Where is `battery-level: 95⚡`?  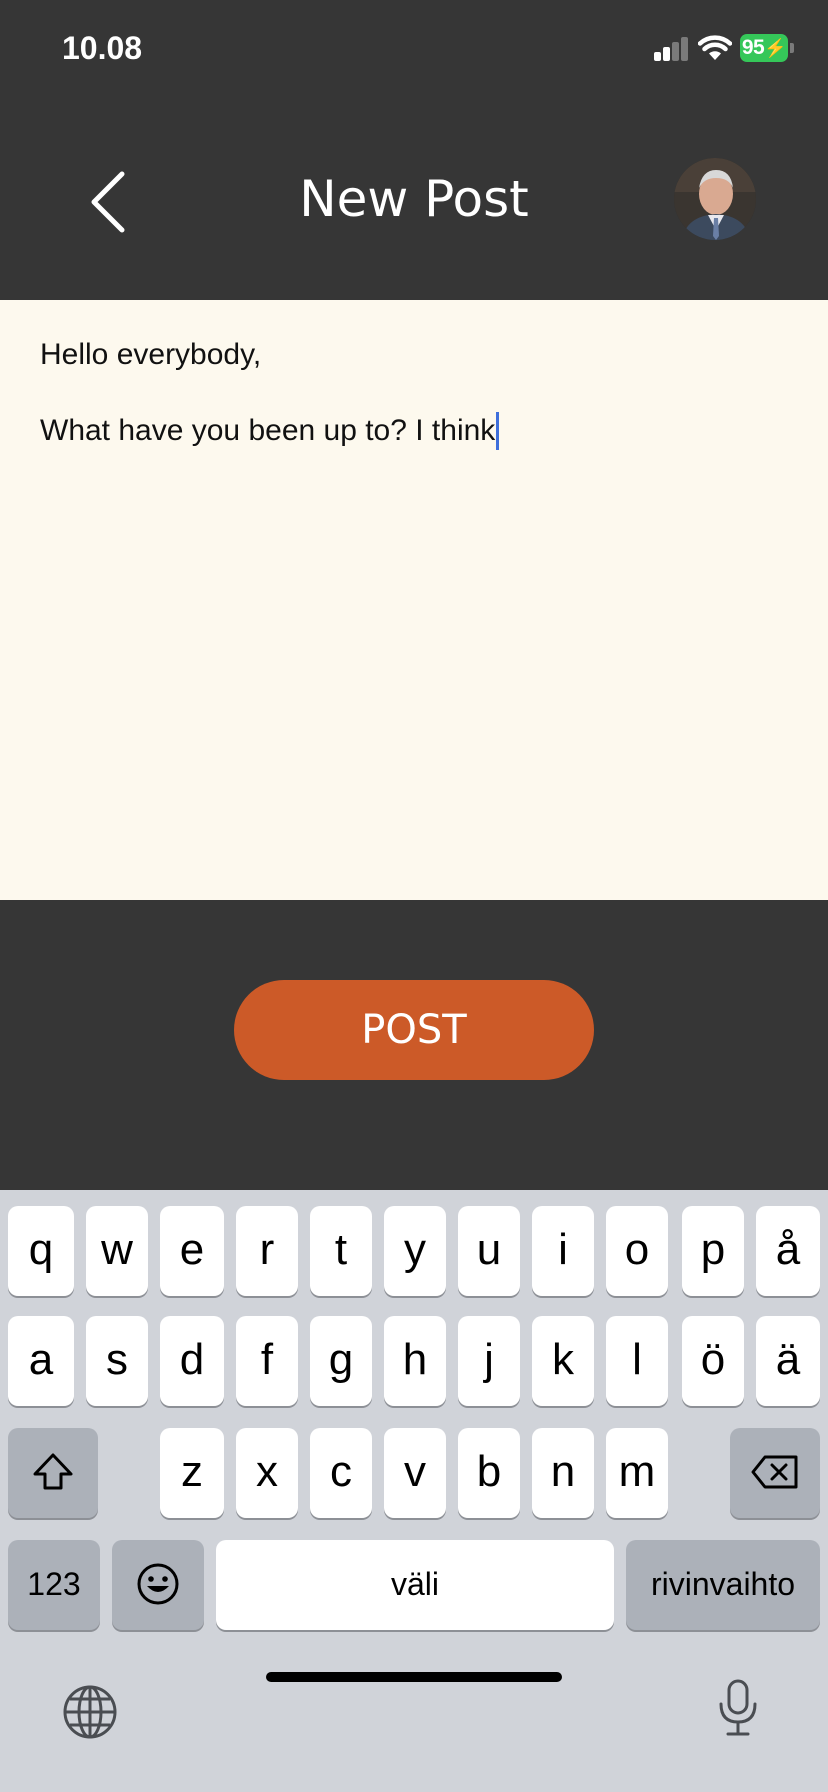 battery-level: 95⚡ is located at coordinates (764, 48).